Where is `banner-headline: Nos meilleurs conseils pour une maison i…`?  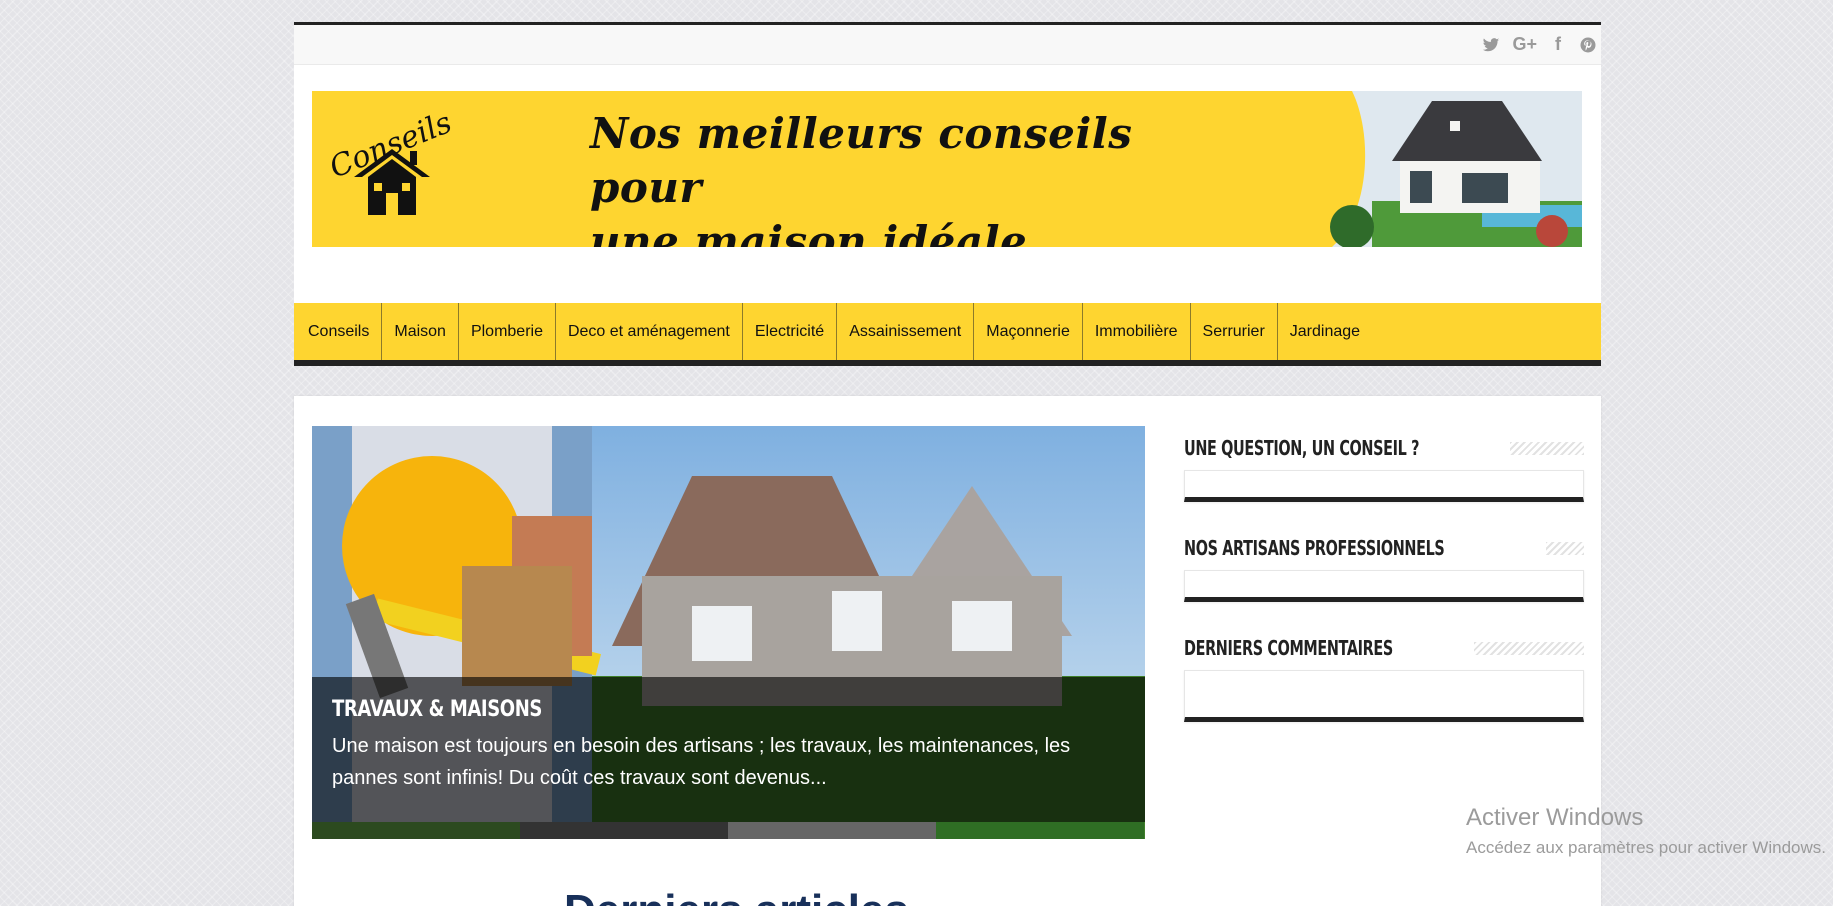
banner-headline: Nos meilleurs conseils pour une maison i… is located at coordinates (861, 178).